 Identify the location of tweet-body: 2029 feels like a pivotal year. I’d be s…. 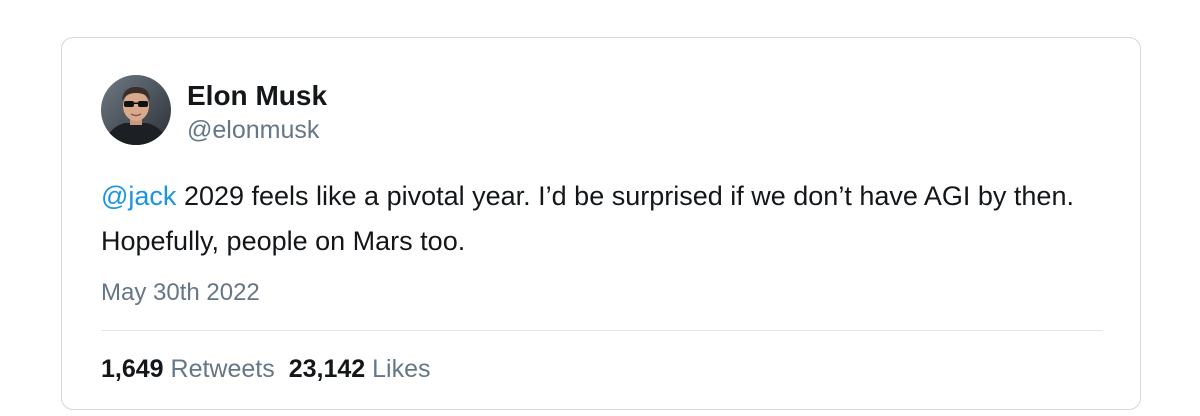
(587, 218).